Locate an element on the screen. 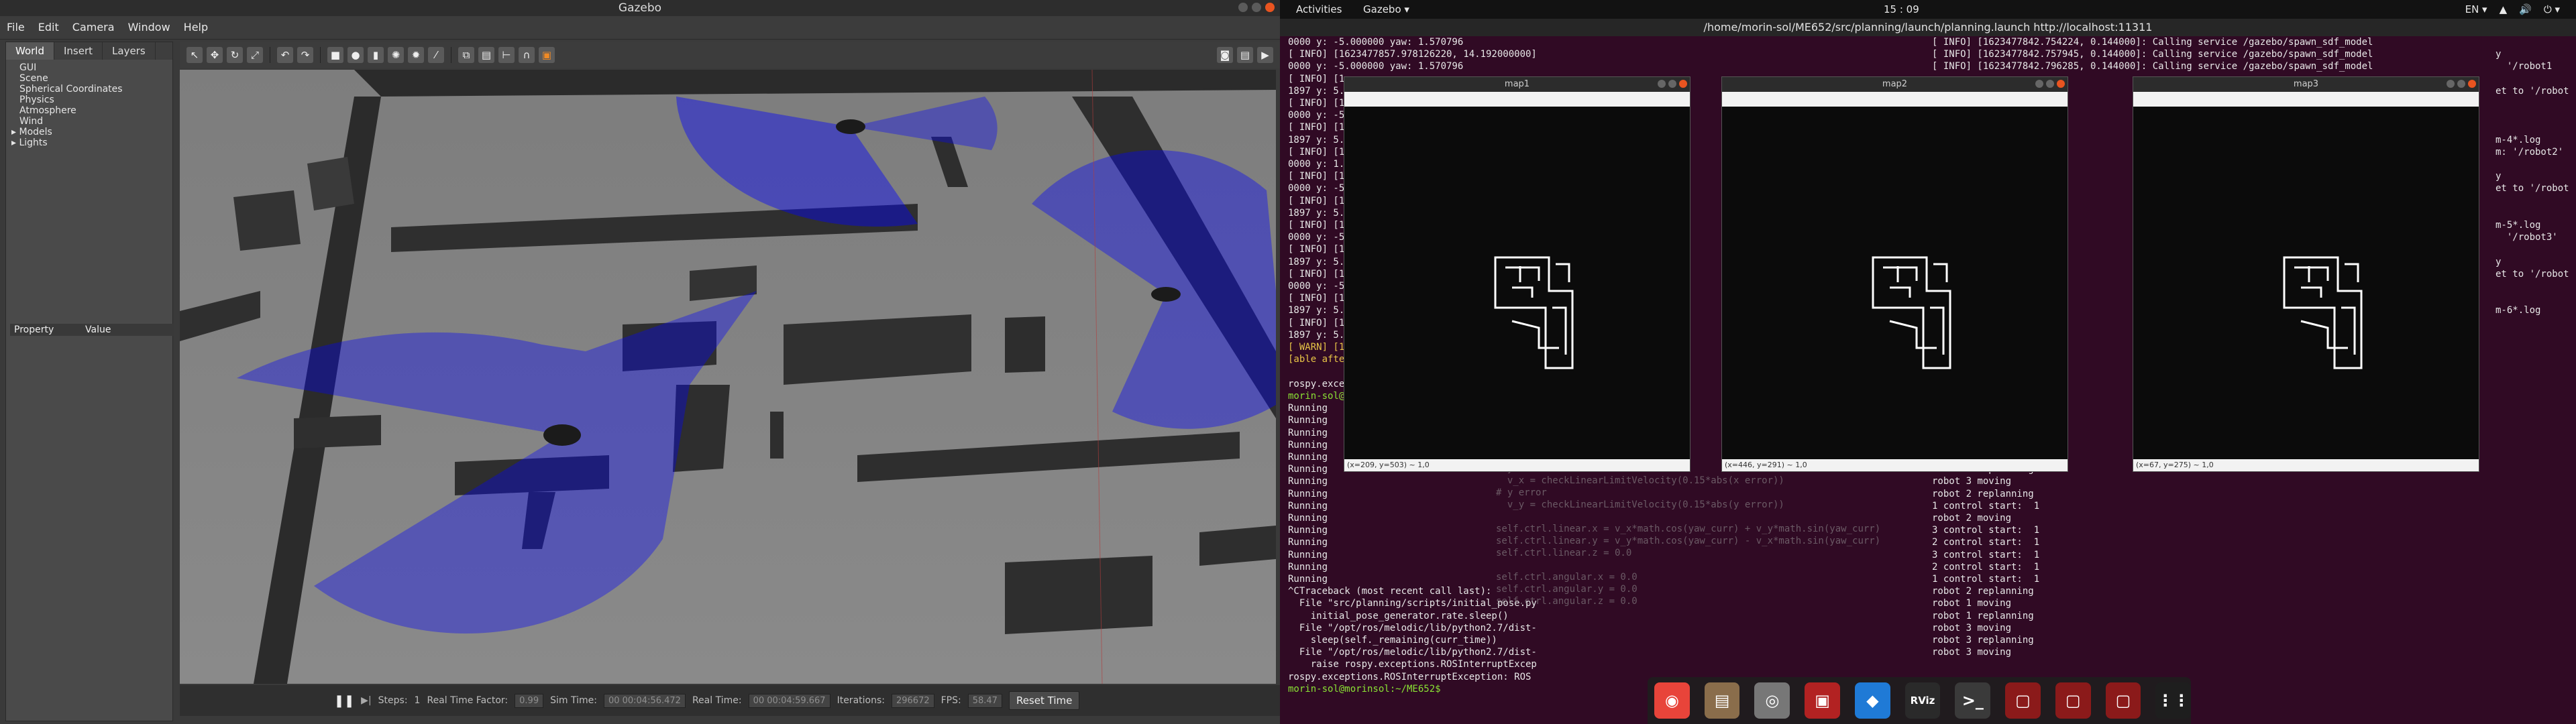  volume-icon: 🔊 is located at coordinates (2525, 9).